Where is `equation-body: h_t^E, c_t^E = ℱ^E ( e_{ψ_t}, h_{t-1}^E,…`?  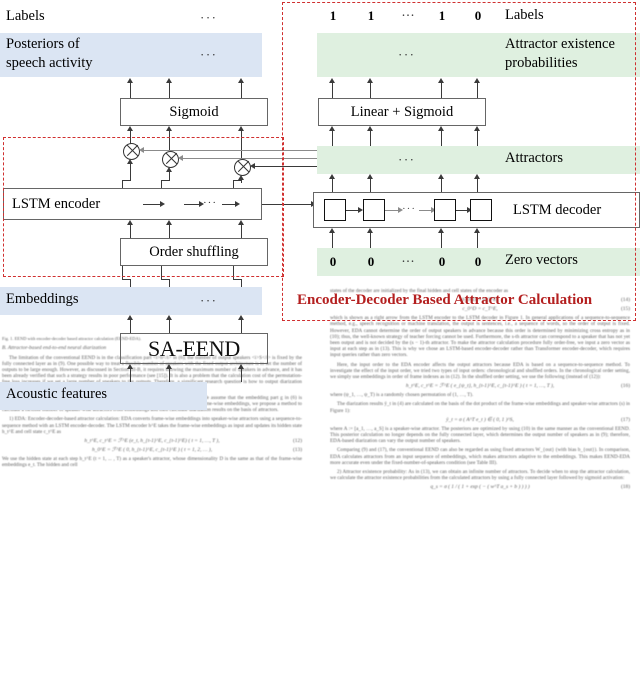
equation-body: h_t^E, c_t^E = ℱ^E ( e_{ψ_t}, h_{t-1}^E,… is located at coordinates (480, 386).